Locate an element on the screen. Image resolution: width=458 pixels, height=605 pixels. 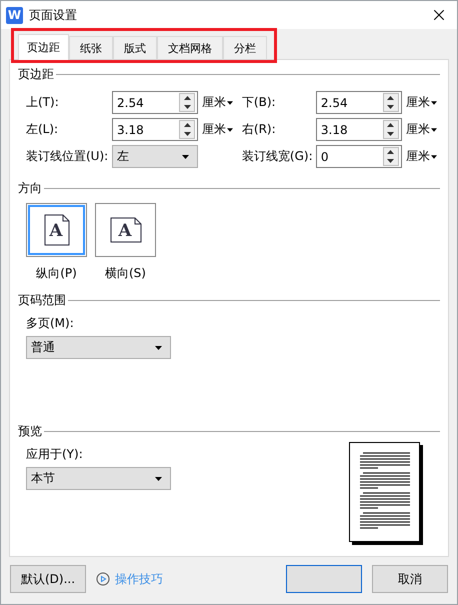
dropdown: 普通 is located at coordinates (98, 347).